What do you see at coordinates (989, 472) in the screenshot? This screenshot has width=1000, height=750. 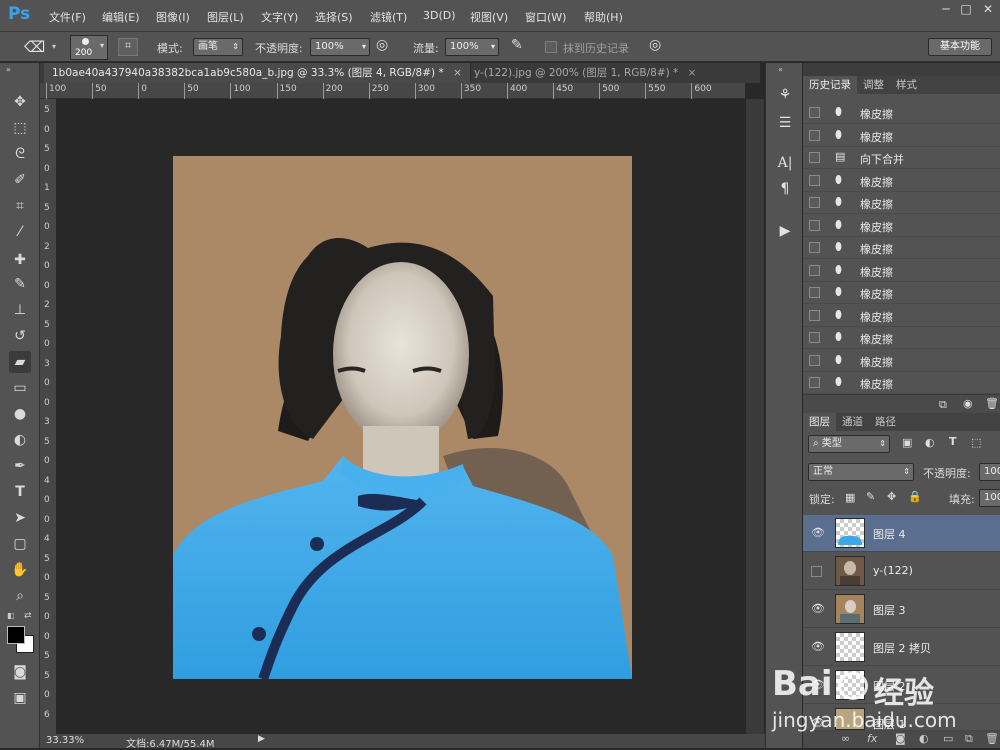 I see `layer-opacity-input: 100` at bounding box center [989, 472].